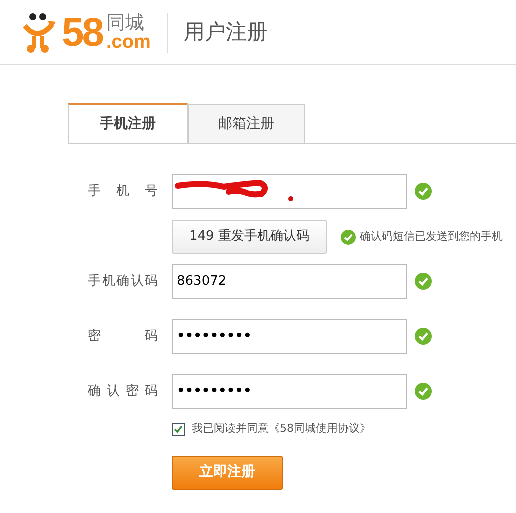 The image size is (516, 513). What do you see at coordinates (40, 33) in the screenshot?
I see `logo-icon` at bounding box center [40, 33].